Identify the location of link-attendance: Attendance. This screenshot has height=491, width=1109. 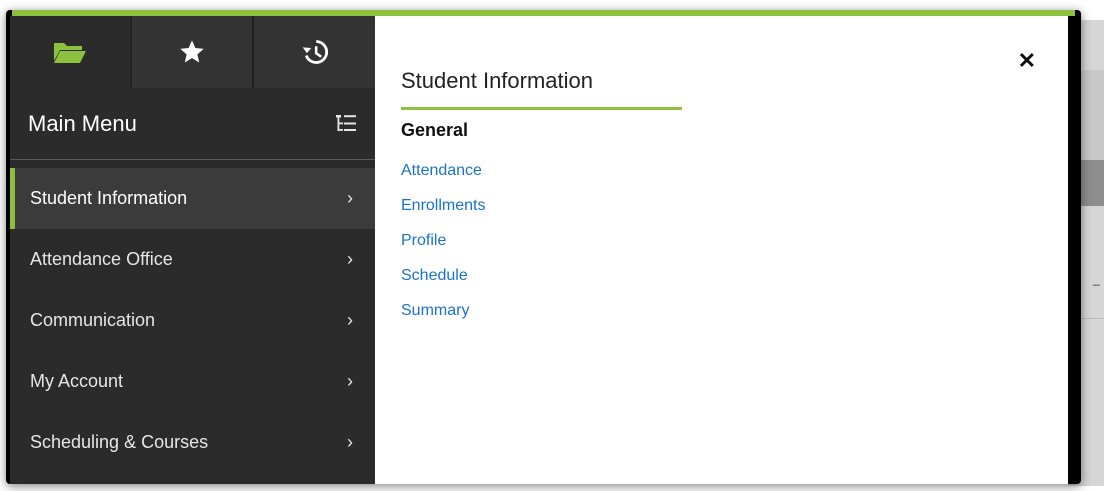
(443, 171).